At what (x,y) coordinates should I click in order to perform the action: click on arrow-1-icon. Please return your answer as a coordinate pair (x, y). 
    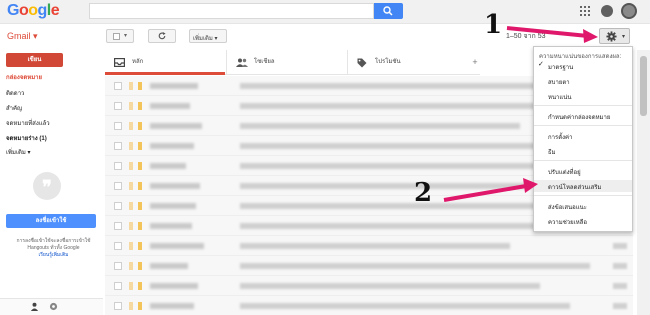
    Looking at the image, I should click on (552, 34).